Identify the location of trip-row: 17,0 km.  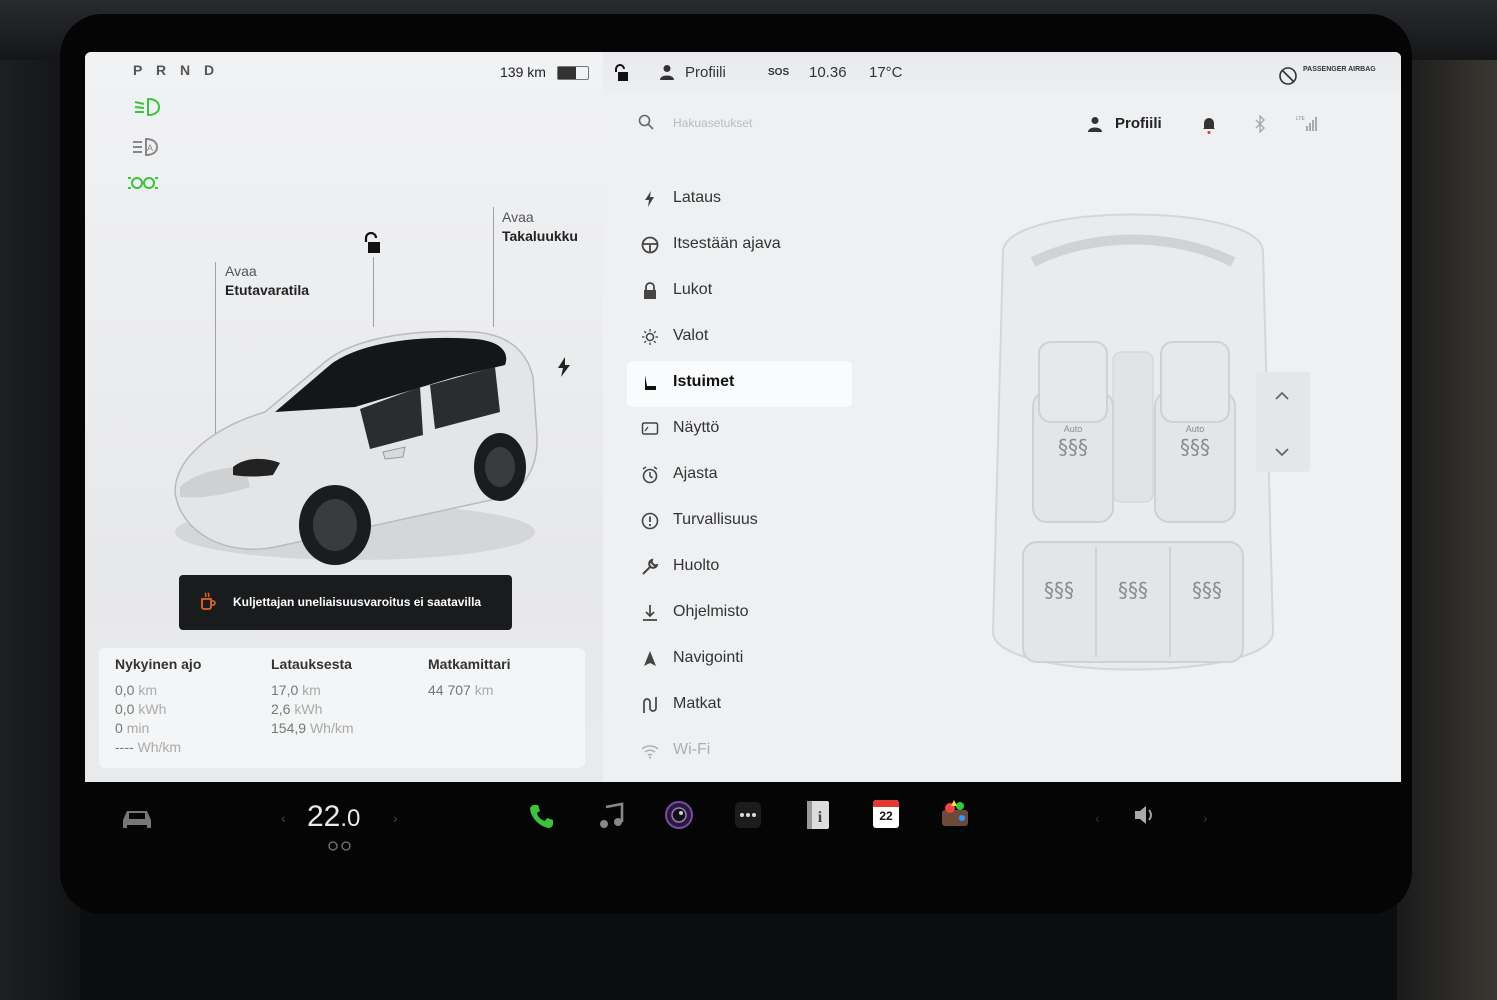
(296, 690).